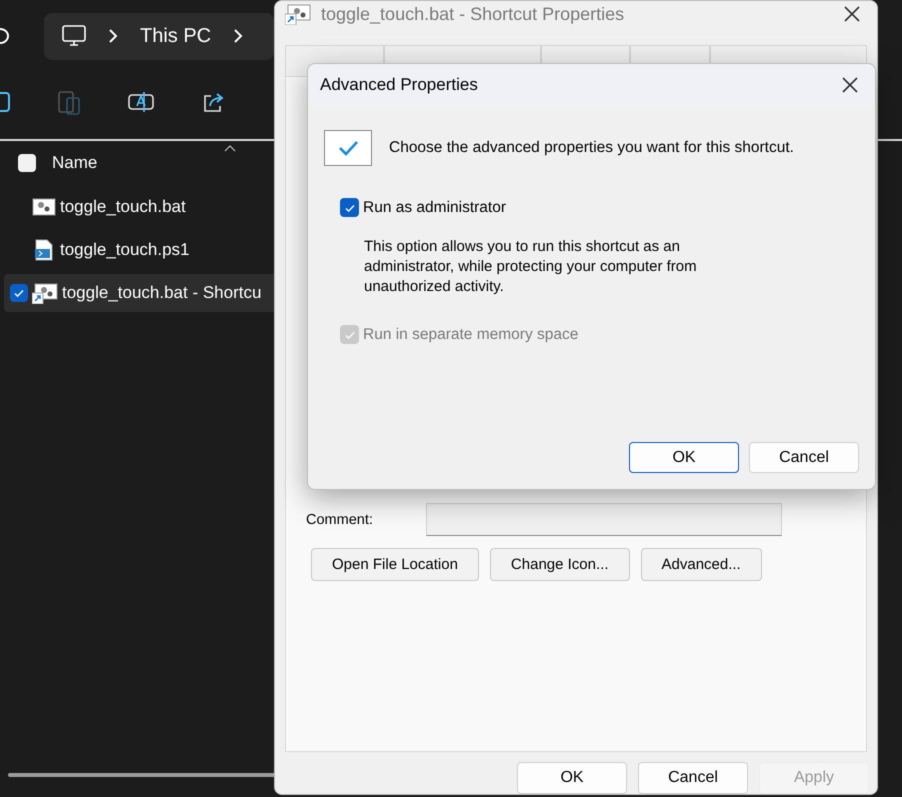  What do you see at coordinates (473, 14) in the screenshot?
I see `window-title: toggle_touch.bat - Shortcut Properties` at bounding box center [473, 14].